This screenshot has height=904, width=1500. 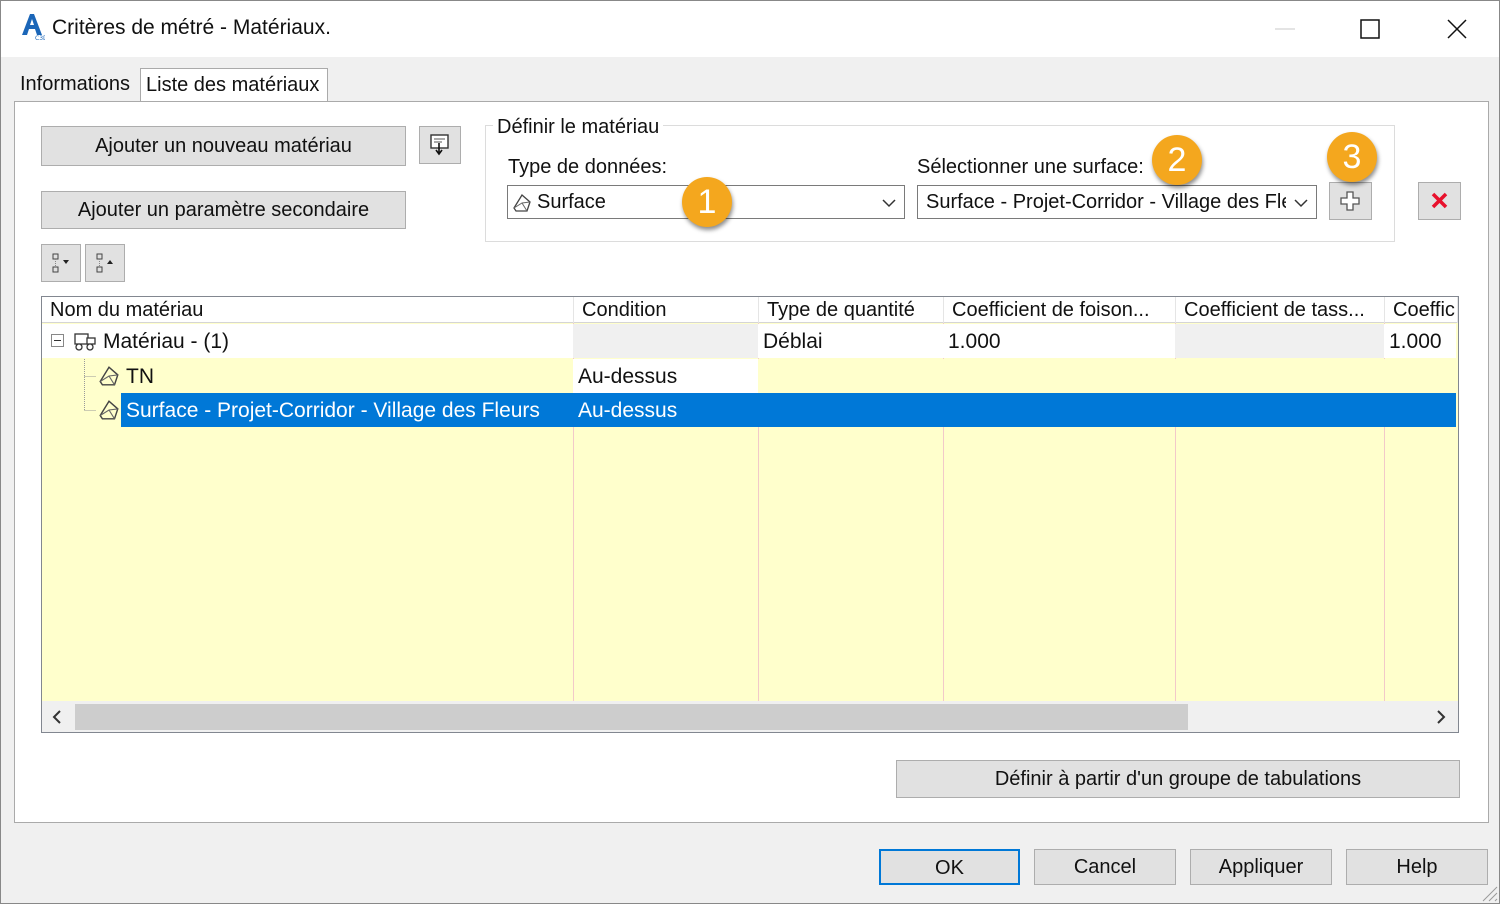 I want to click on maximize-icon, so click(x=1369, y=29).